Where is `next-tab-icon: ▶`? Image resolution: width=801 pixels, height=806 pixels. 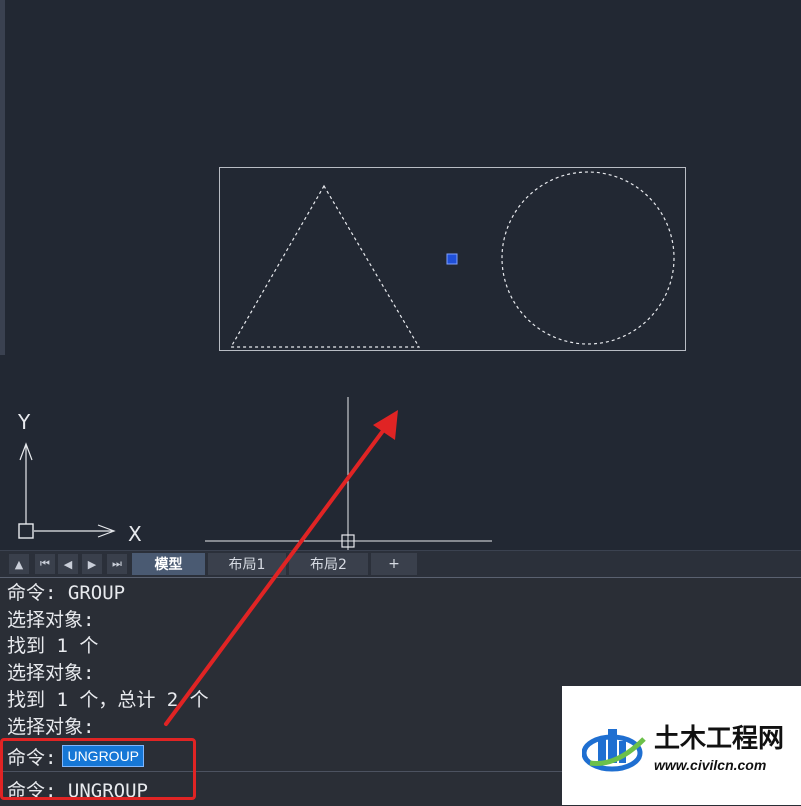
next-tab-icon: ▶ is located at coordinates (92, 564).